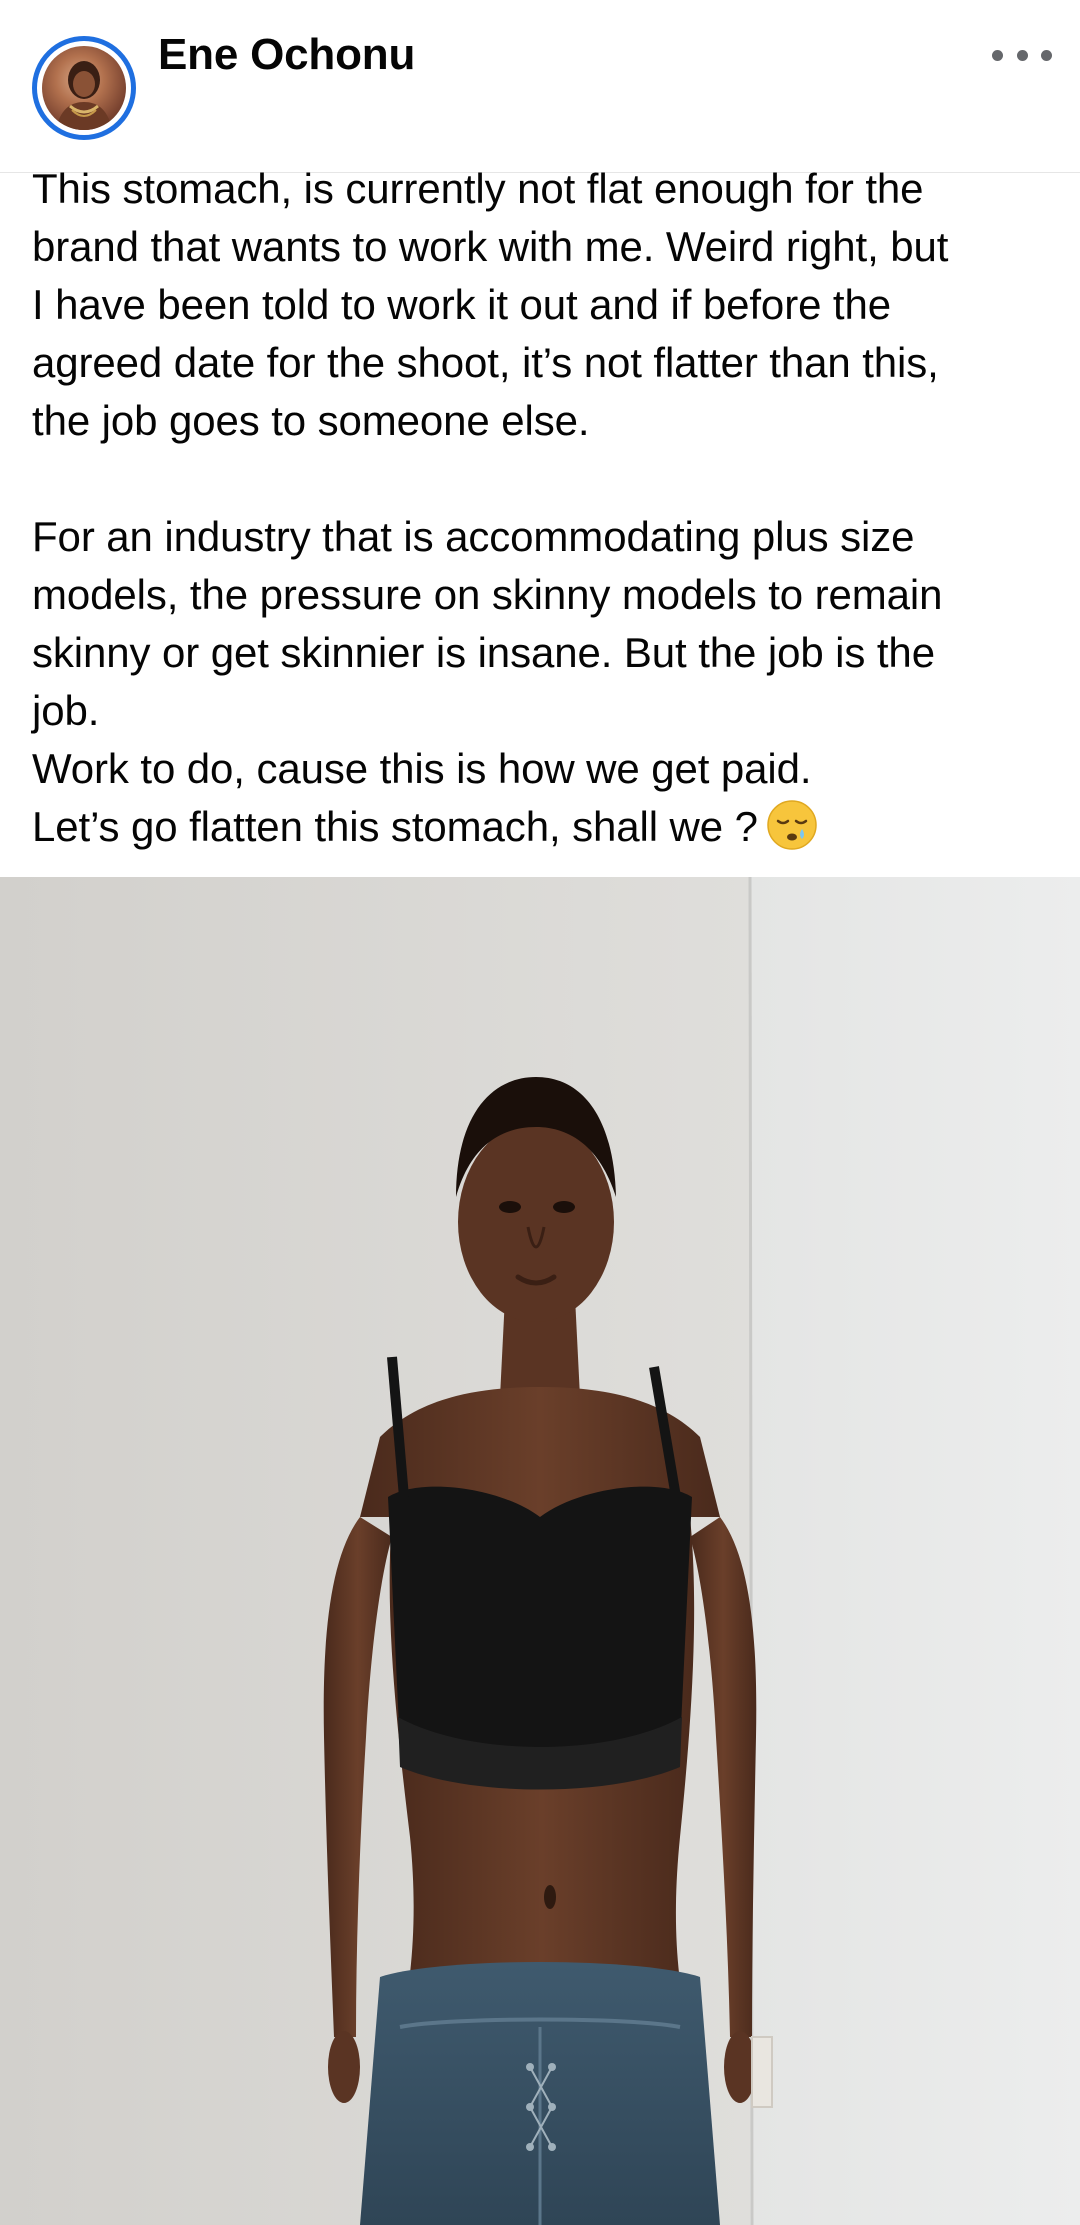 The height and width of the screenshot is (2225, 1080). I want to click on avatar-portrait-icon, so click(84, 95).